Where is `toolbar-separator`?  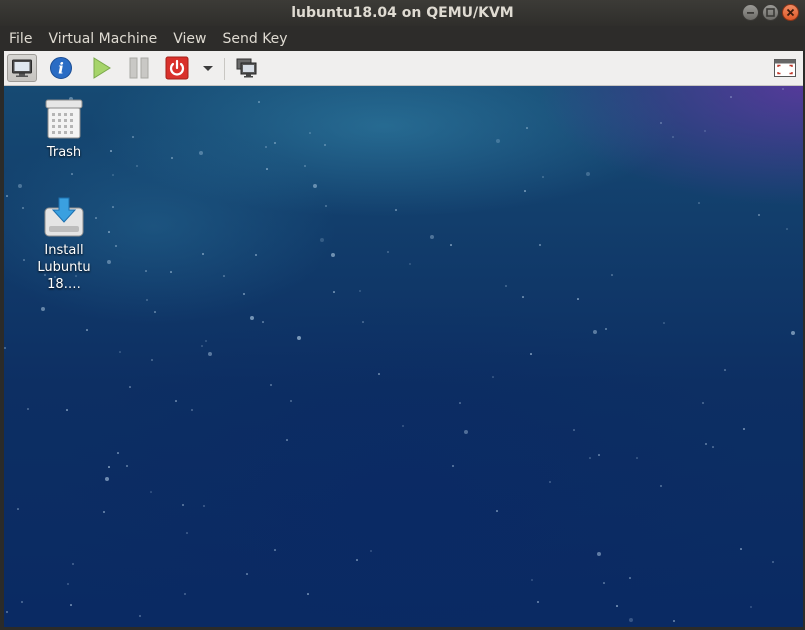
toolbar-separator is located at coordinates (224, 69).